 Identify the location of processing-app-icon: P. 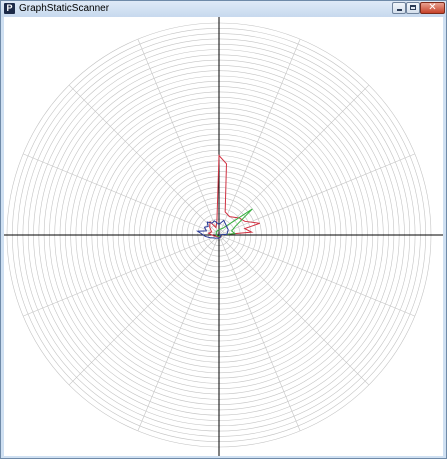
(9, 8).